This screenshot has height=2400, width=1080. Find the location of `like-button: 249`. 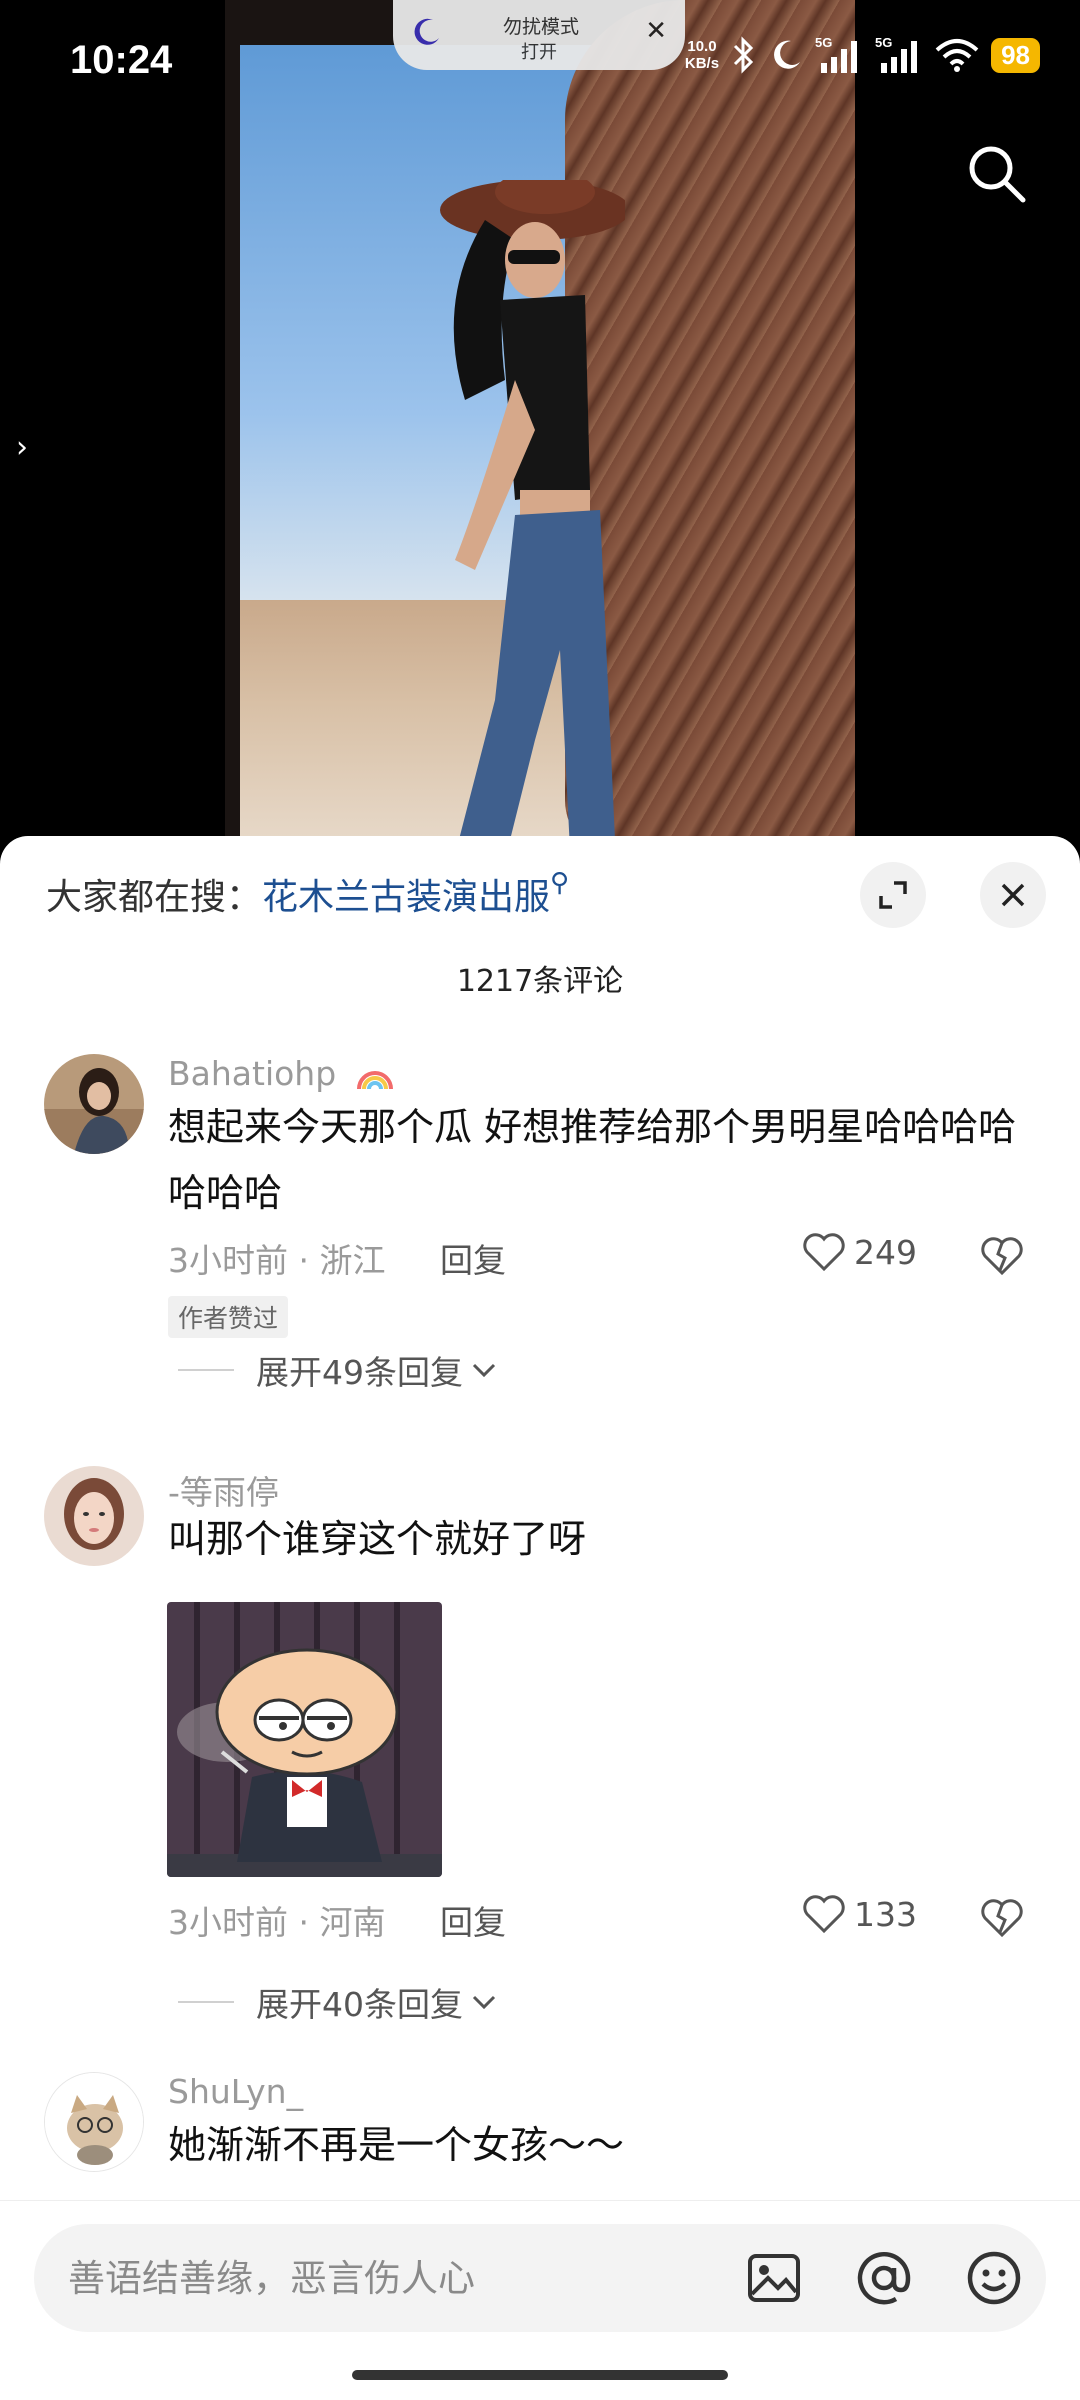

like-button: 249 is located at coordinates (859, 1252).